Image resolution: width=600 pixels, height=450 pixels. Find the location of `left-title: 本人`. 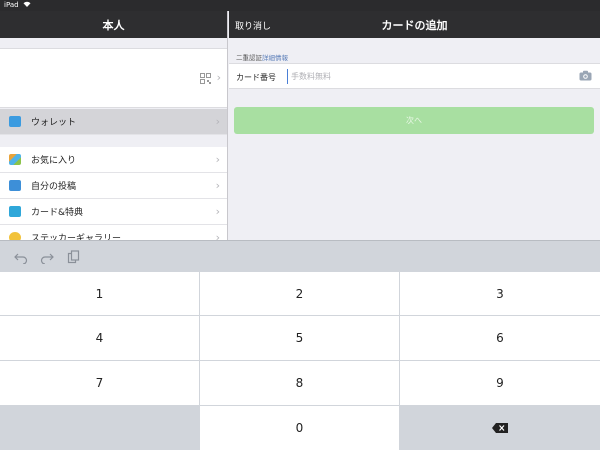

left-title: 本人 is located at coordinates (113, 25).